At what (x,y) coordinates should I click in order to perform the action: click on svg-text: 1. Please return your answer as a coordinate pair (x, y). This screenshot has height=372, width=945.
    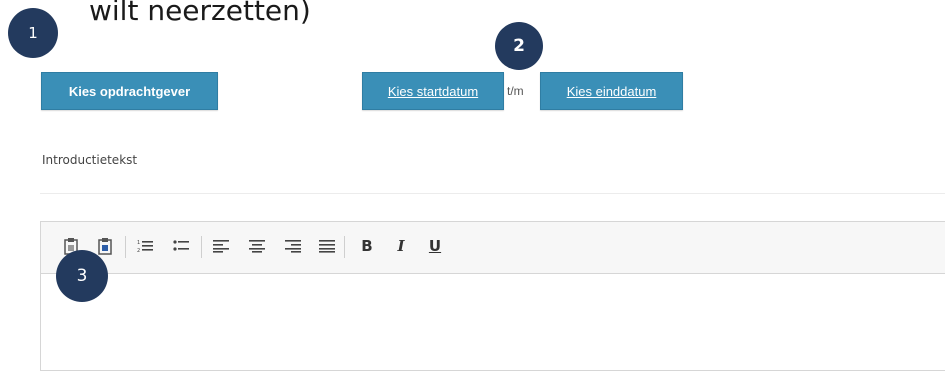
    Looking at the image, I should click on (138, 243).